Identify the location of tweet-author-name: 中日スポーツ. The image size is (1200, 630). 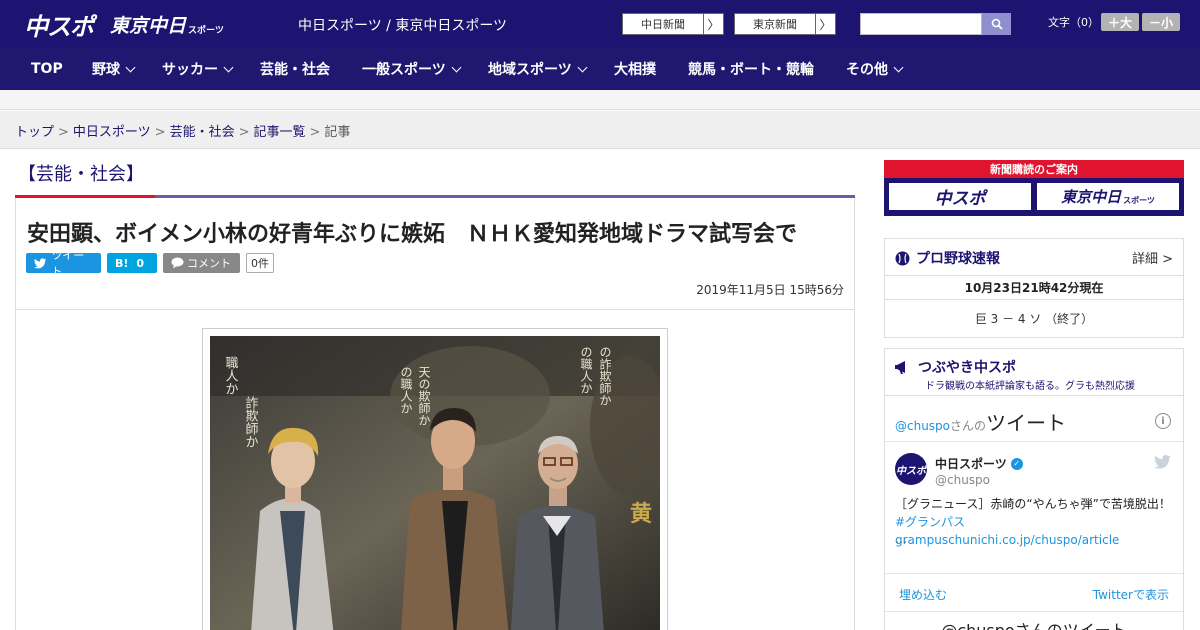
(971, 464).